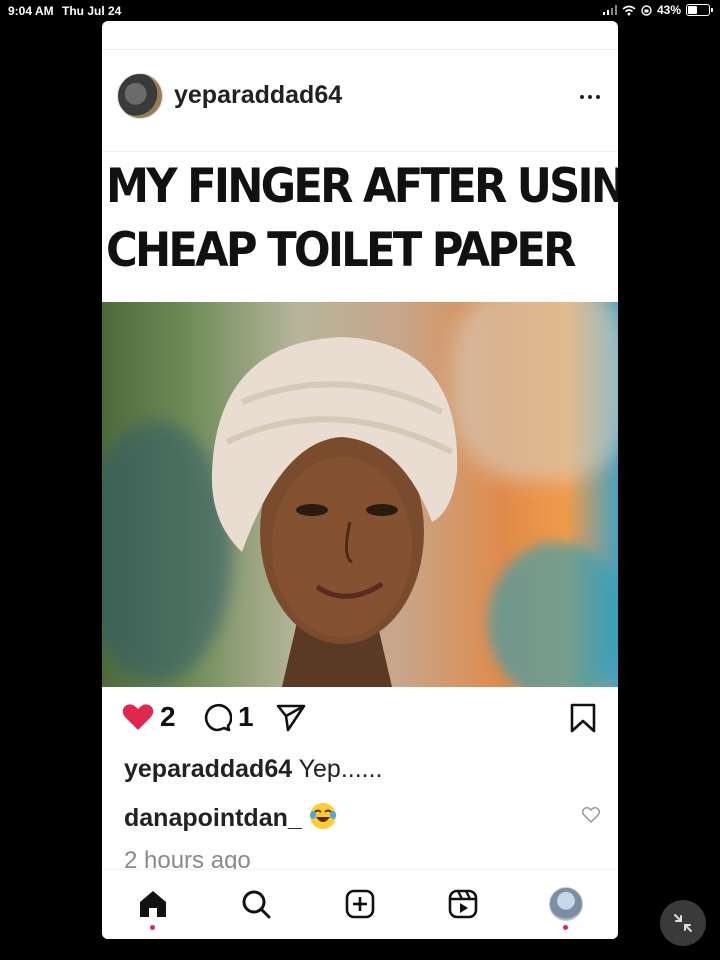  I want to click on nav-create, so click(360, 904).